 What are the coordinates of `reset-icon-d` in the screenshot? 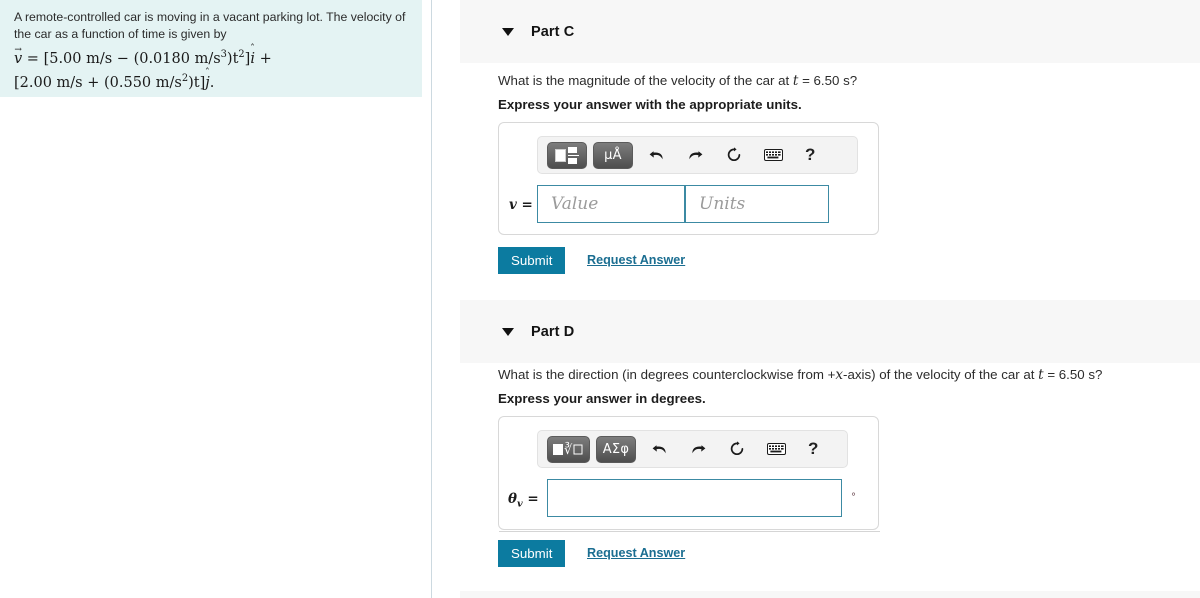 It's located at (737, 449).